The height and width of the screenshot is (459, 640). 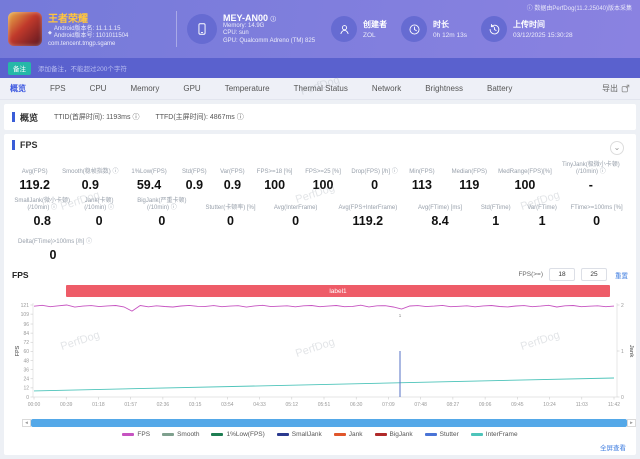 What do you see at coordinates (470, 177) in the screenshot?
I see `row1-stat-9: Median(FPS) 119` at bounding box center [470, 177].